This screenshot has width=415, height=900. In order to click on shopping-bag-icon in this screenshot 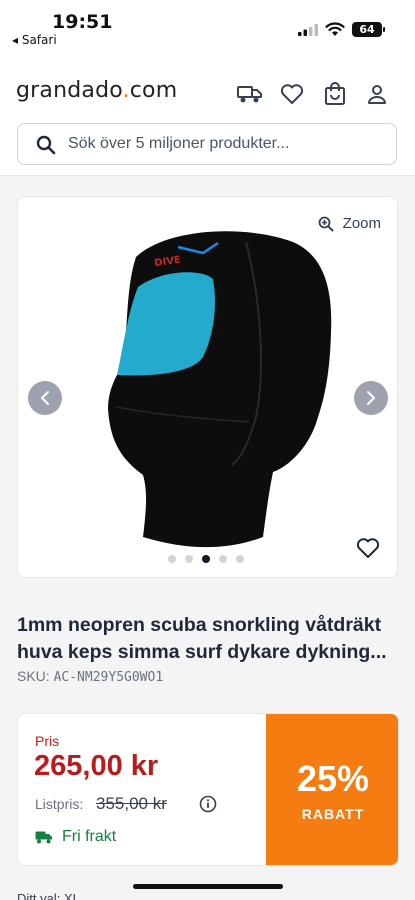, I will do `click(335, 94)`.